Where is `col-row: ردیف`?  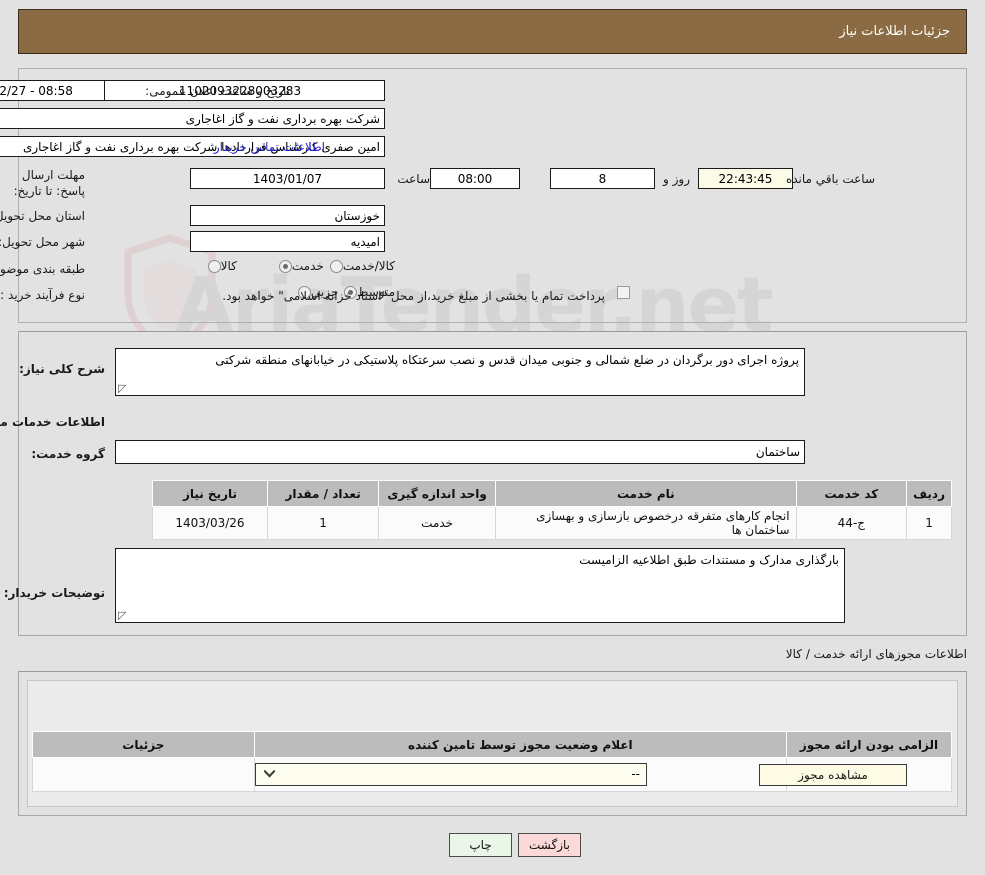
col-row: ردیف is located at coordinates (929, 493).